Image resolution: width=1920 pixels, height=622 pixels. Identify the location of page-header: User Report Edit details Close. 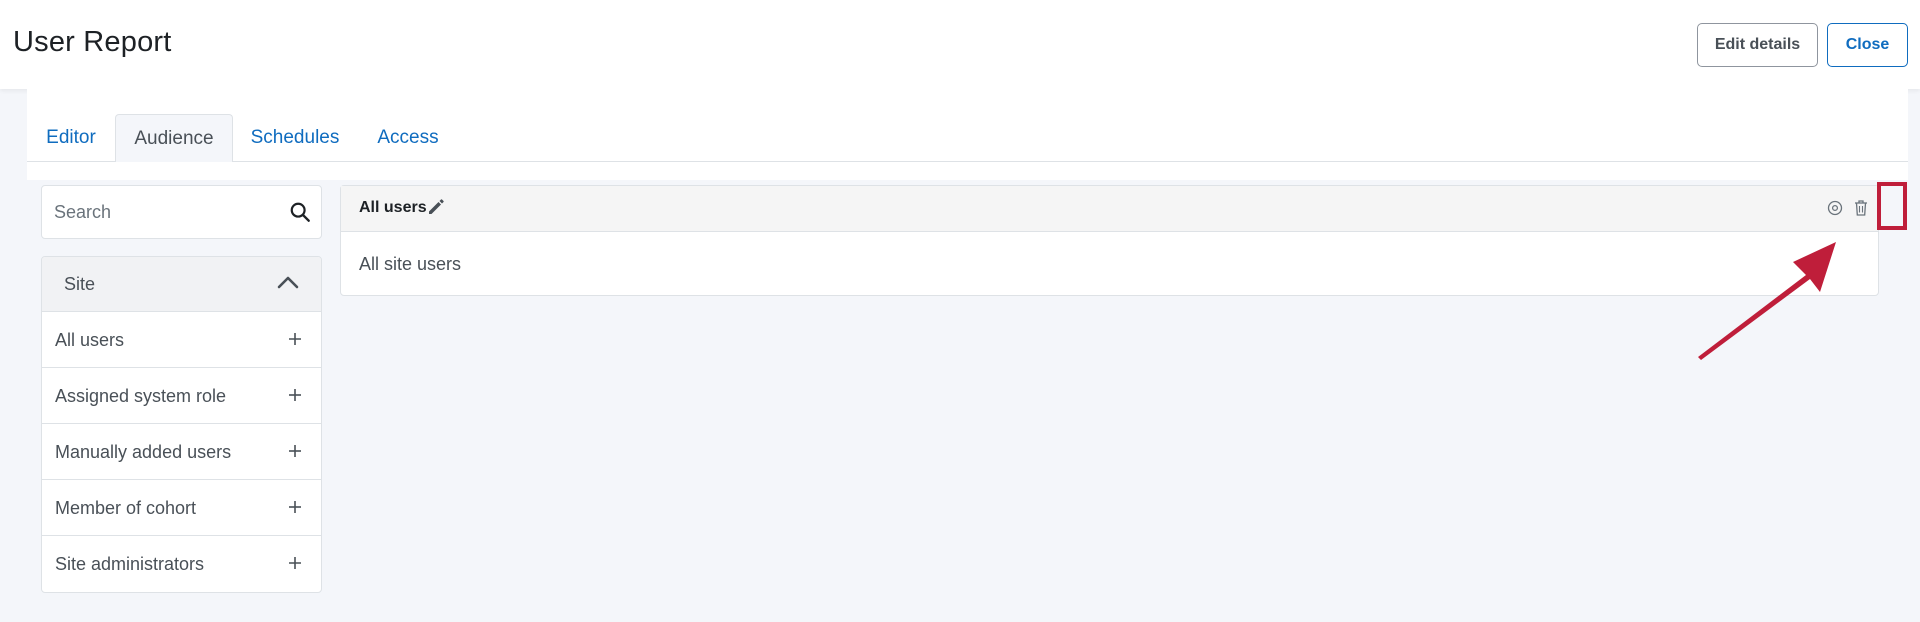
(960, 44).